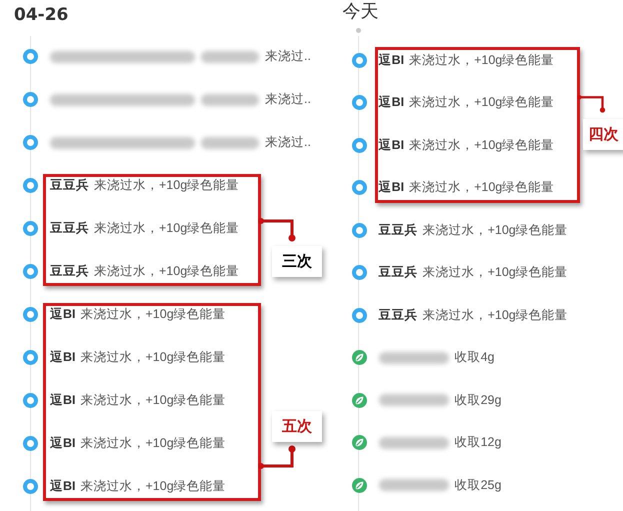 This screenshot has width=623, height=511. Describe the element at coordinates (478, 443) in the screenshot. I see `log-text: 收取12g` at that location.